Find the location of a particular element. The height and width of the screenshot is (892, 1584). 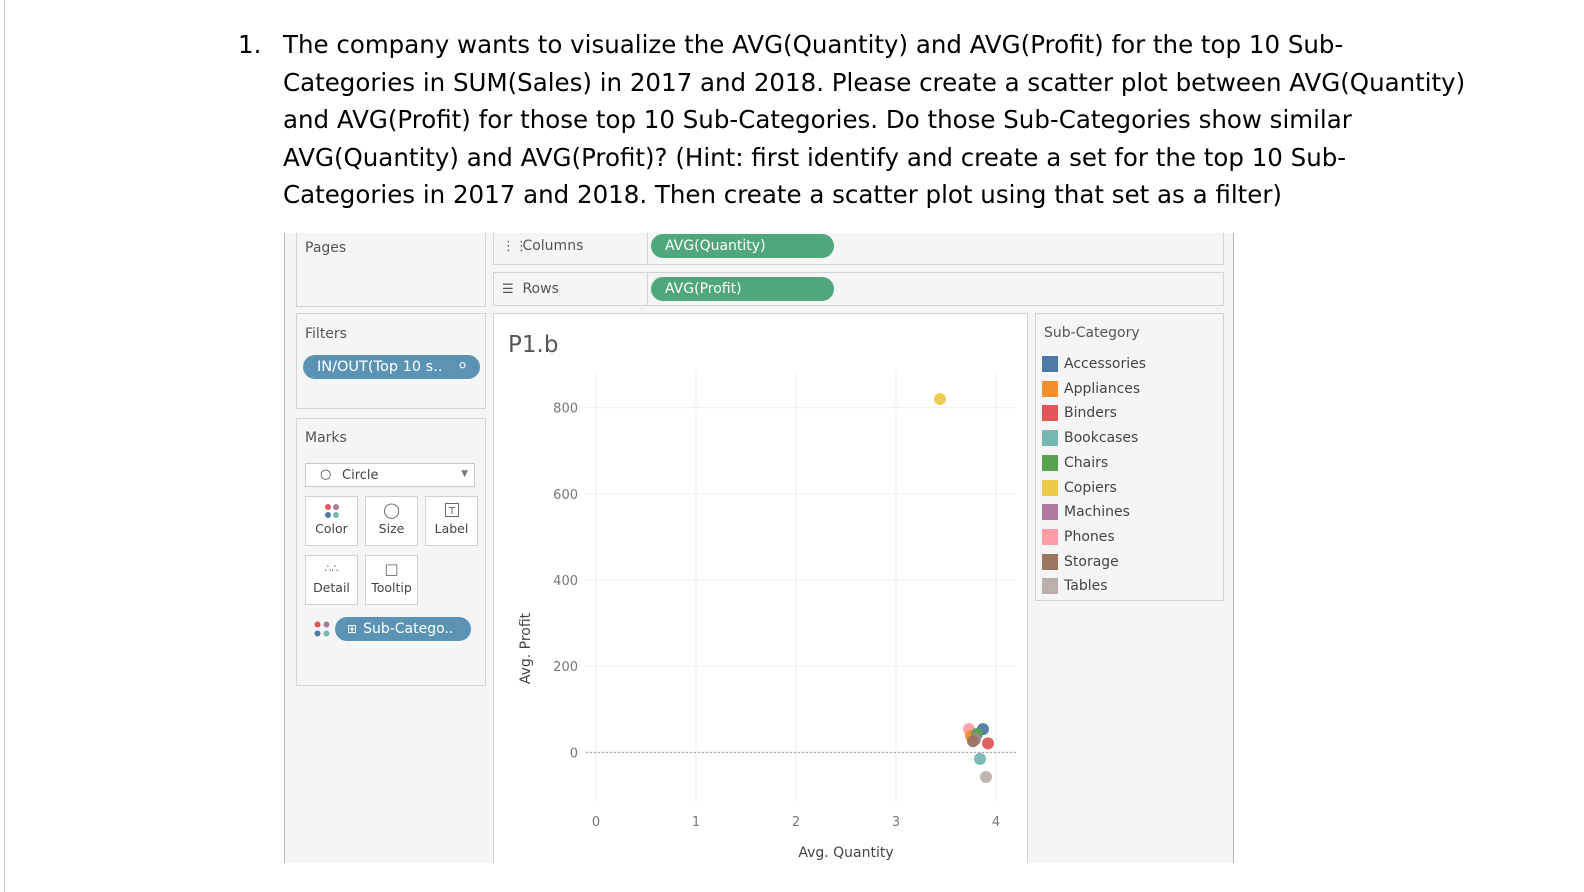

circle-icon: ○ is located at coordinates (326, 474).